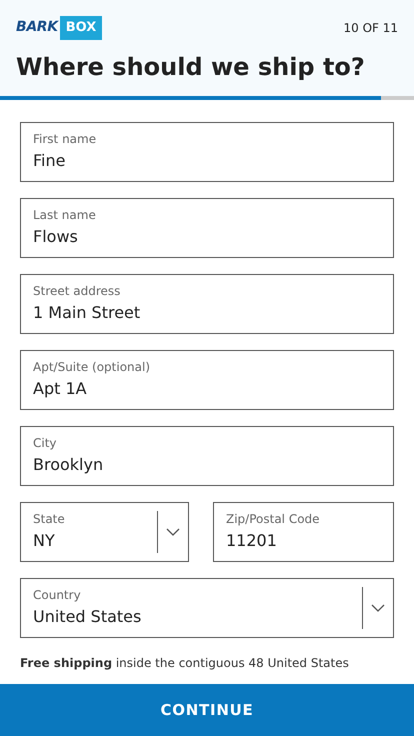  I want to click on text-field: First name Fine, so click(207, 152).